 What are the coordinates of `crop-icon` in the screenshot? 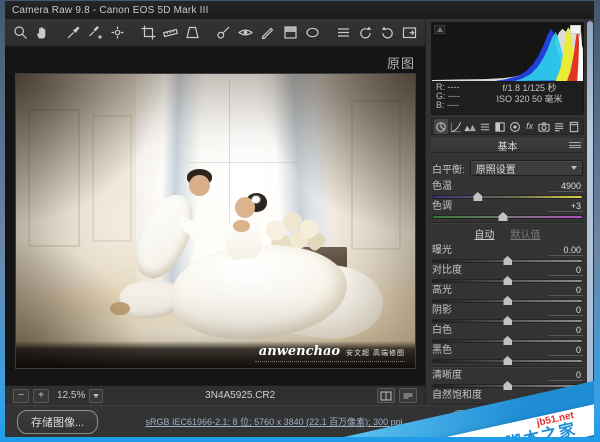 It's located at (148, 32).